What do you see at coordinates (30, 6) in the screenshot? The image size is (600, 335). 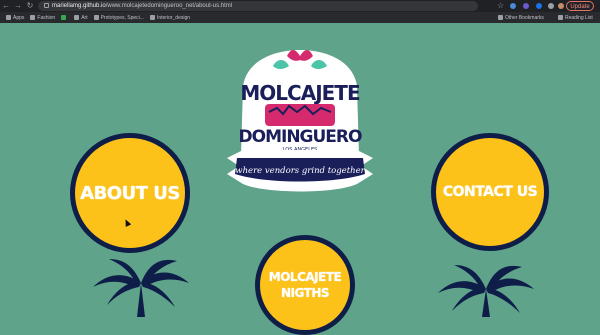 I see `reload-icon: ↻` at bounding box center [30, 6].